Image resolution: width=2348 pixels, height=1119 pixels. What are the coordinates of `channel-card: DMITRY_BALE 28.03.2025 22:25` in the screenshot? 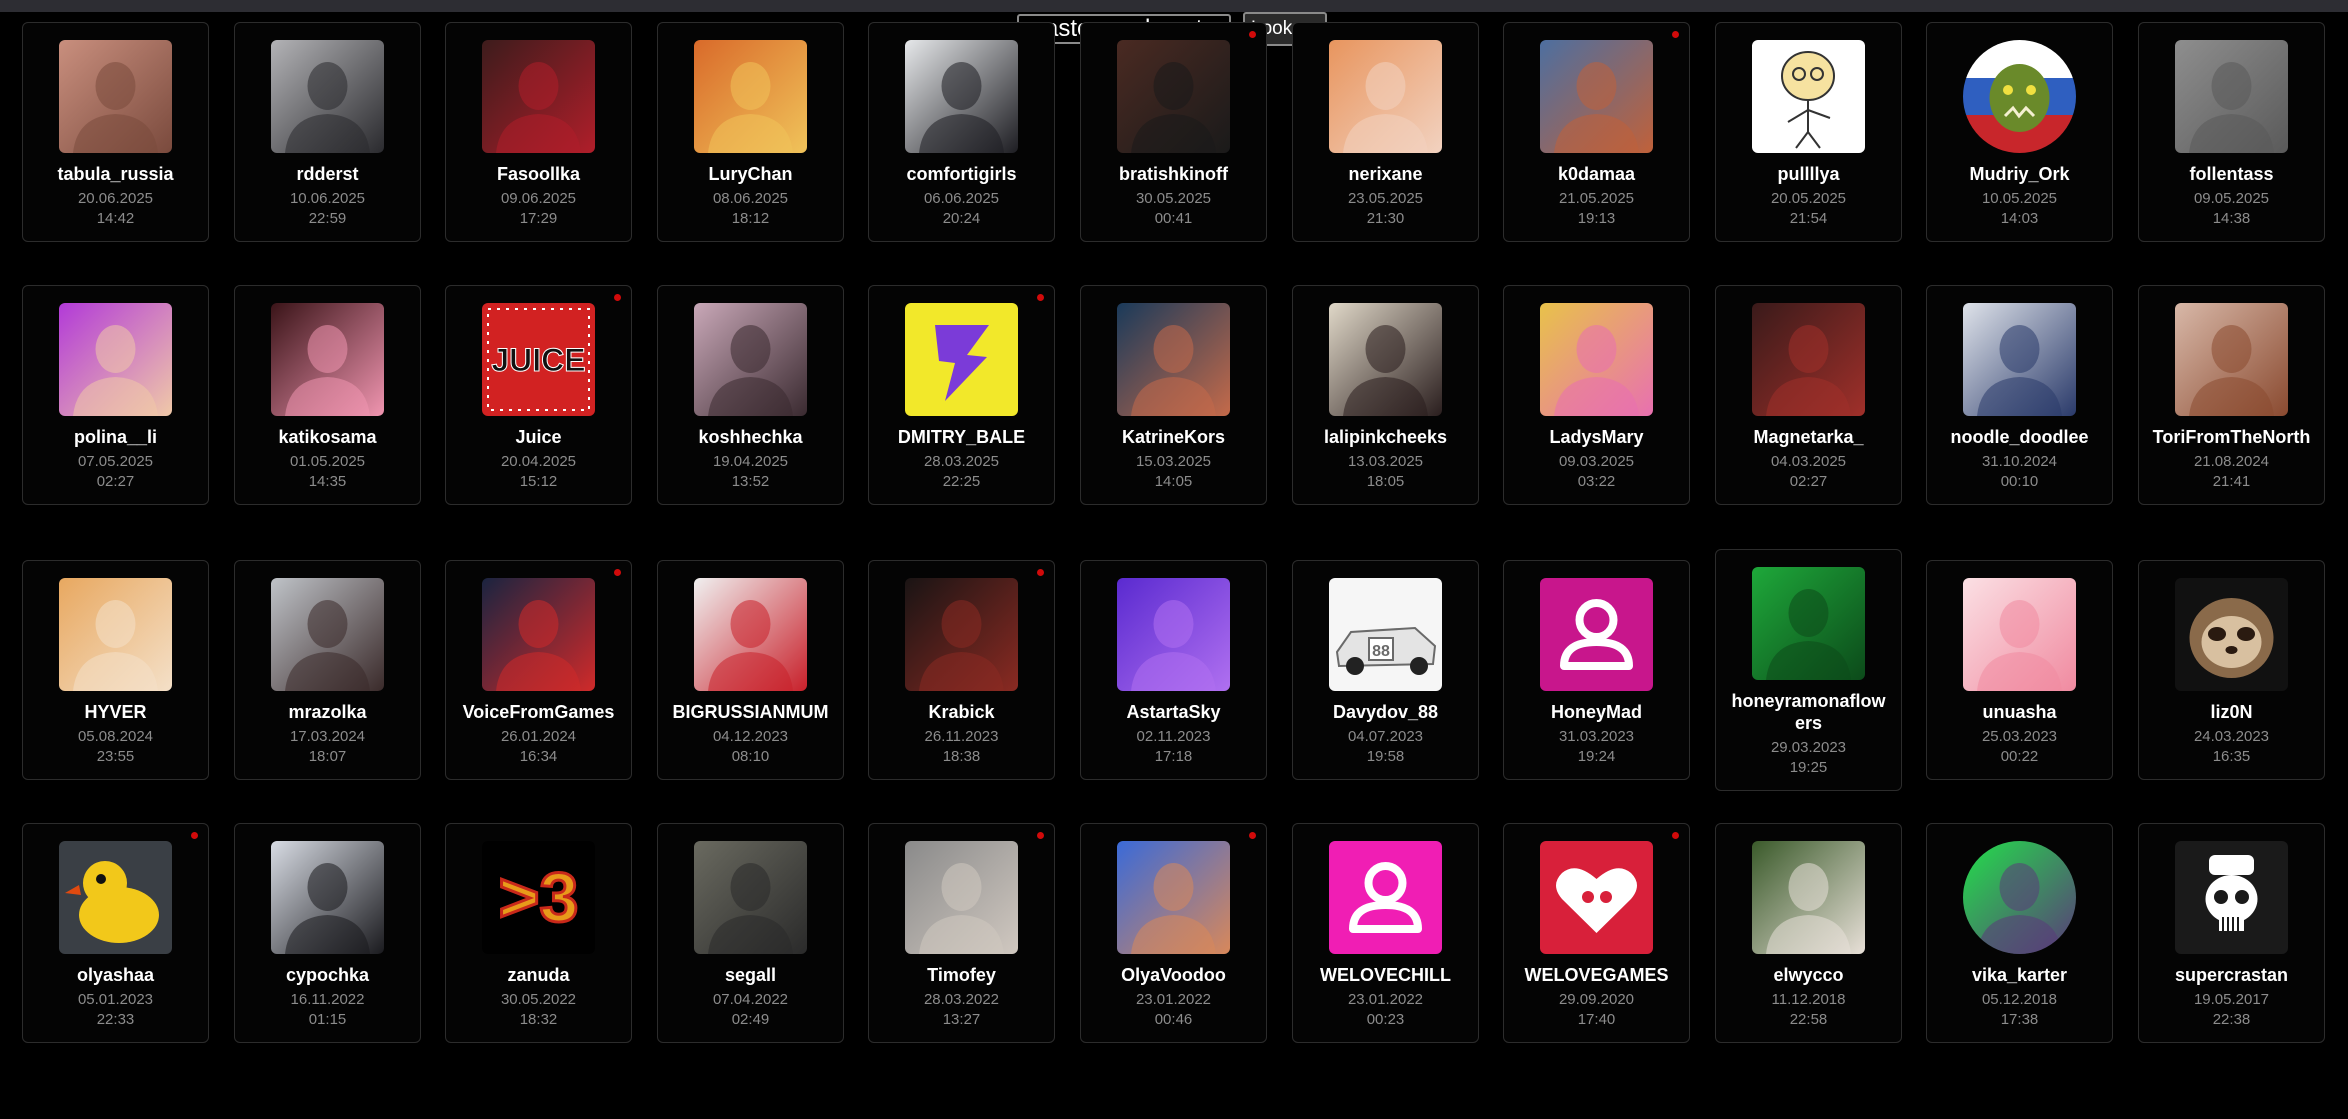 It's located at (961, 395).